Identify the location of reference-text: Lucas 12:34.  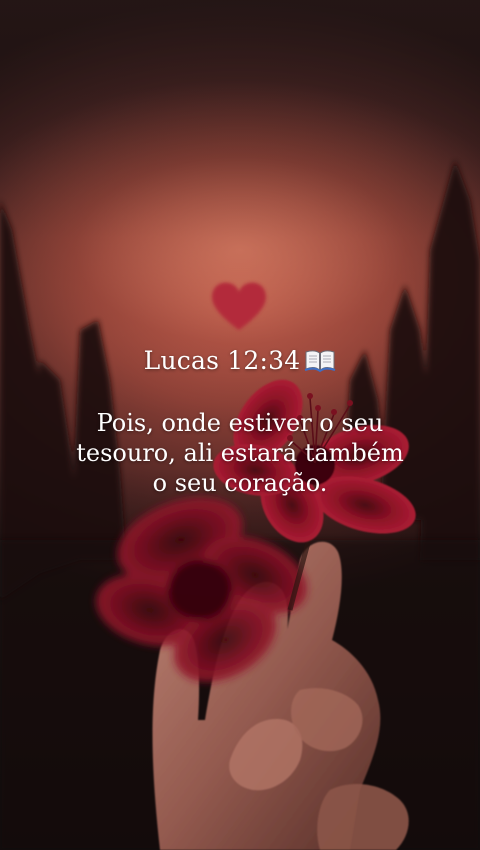
(222, 360).